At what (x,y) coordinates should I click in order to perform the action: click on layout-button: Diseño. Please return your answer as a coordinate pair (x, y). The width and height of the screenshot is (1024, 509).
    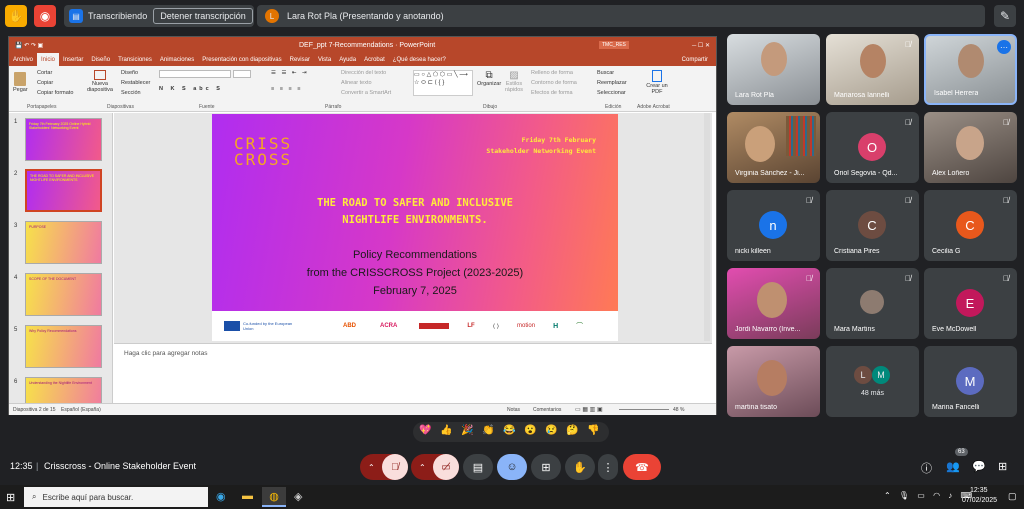
    Looking at the image, I should click on (129, 73).